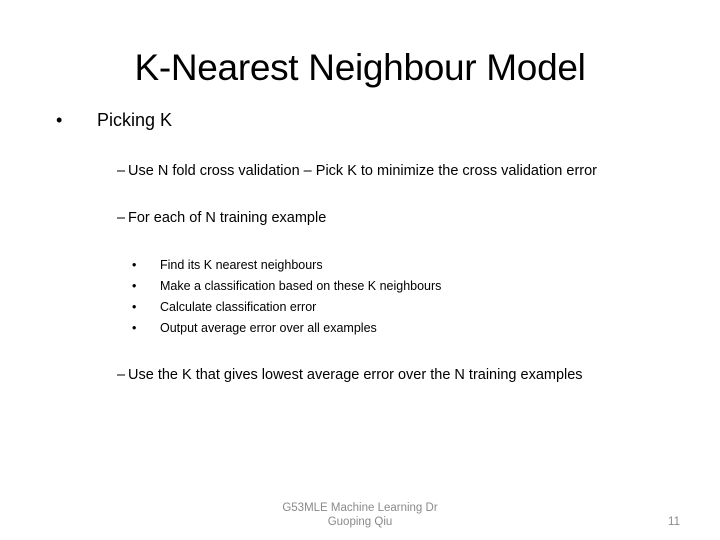 The height and width of the screenshot is (540, 720). I want to click on footer-course-line2: Guoping Qiu, so click(360, 522).